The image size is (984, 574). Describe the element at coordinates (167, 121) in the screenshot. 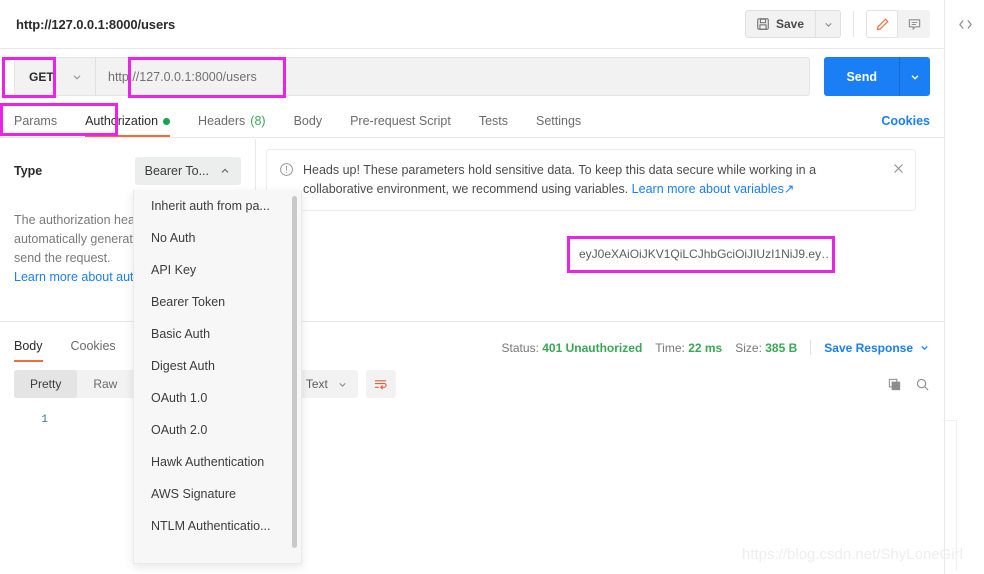

I see `auth-configured-dot-icon` at that location.